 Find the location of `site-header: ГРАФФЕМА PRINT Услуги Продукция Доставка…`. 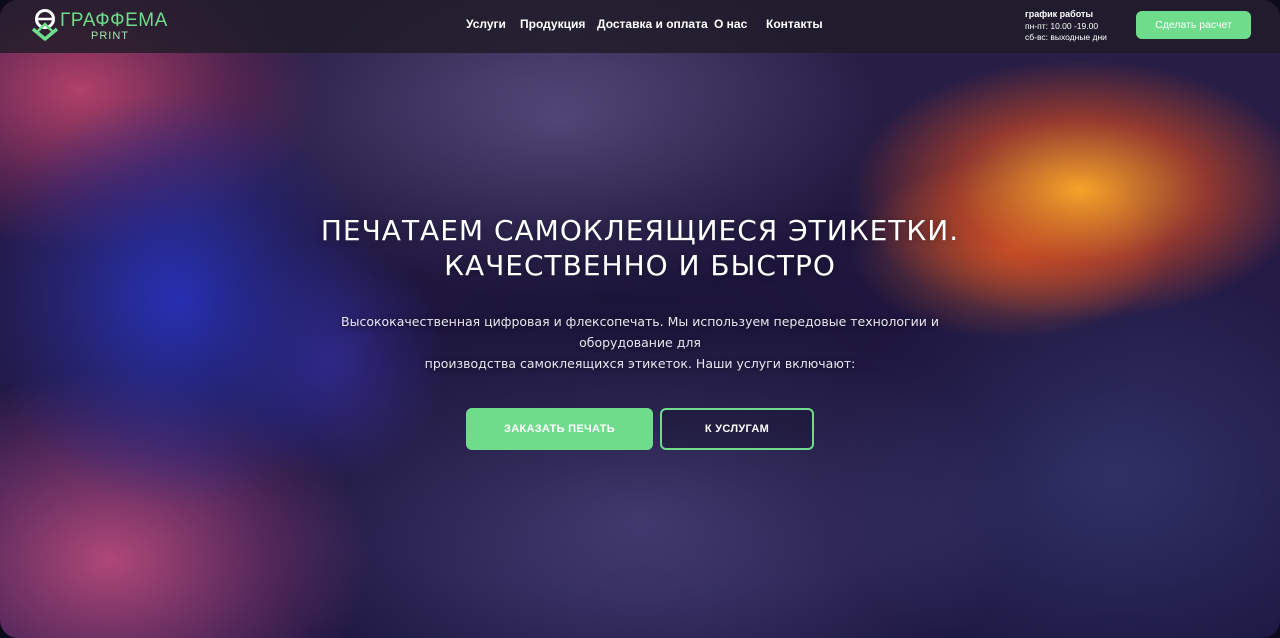

site-header: ГРАФФЕМА PRINT Услуги Продукция Доставка… is located at coordinates (640, 26).